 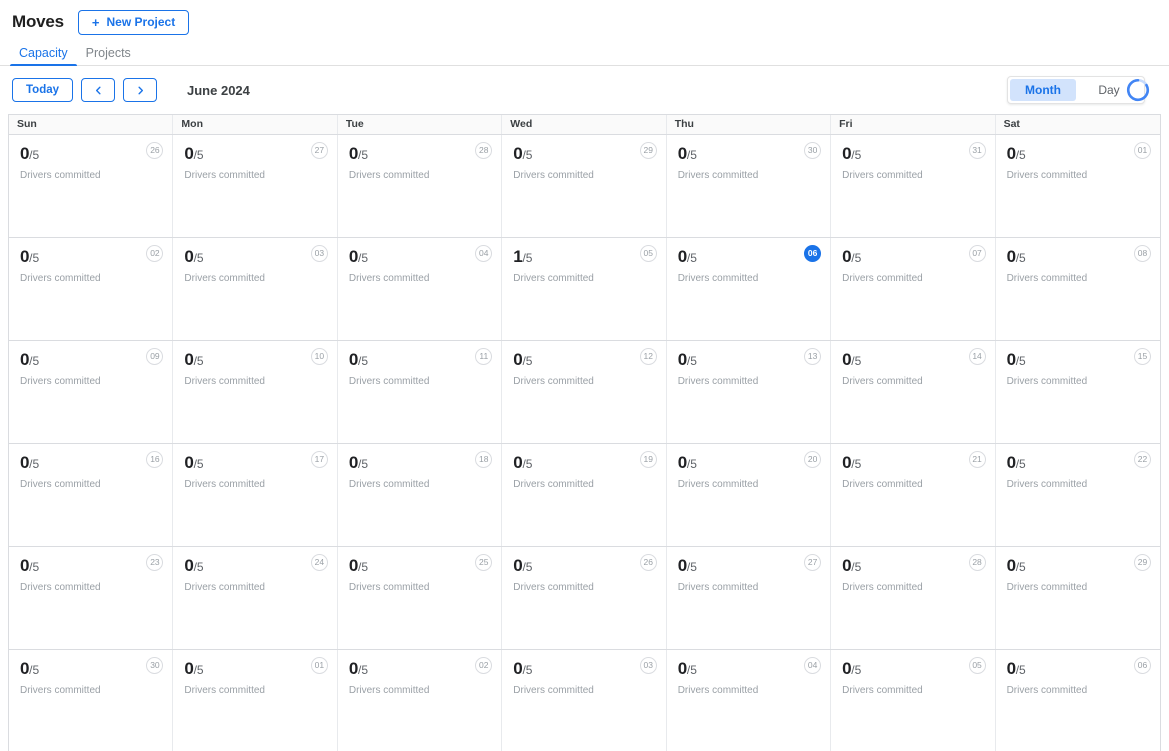 What do you see at coordinates (977, 562) in the screenshot?
I see `date-badge: 28` at bounding box center [977, 562].